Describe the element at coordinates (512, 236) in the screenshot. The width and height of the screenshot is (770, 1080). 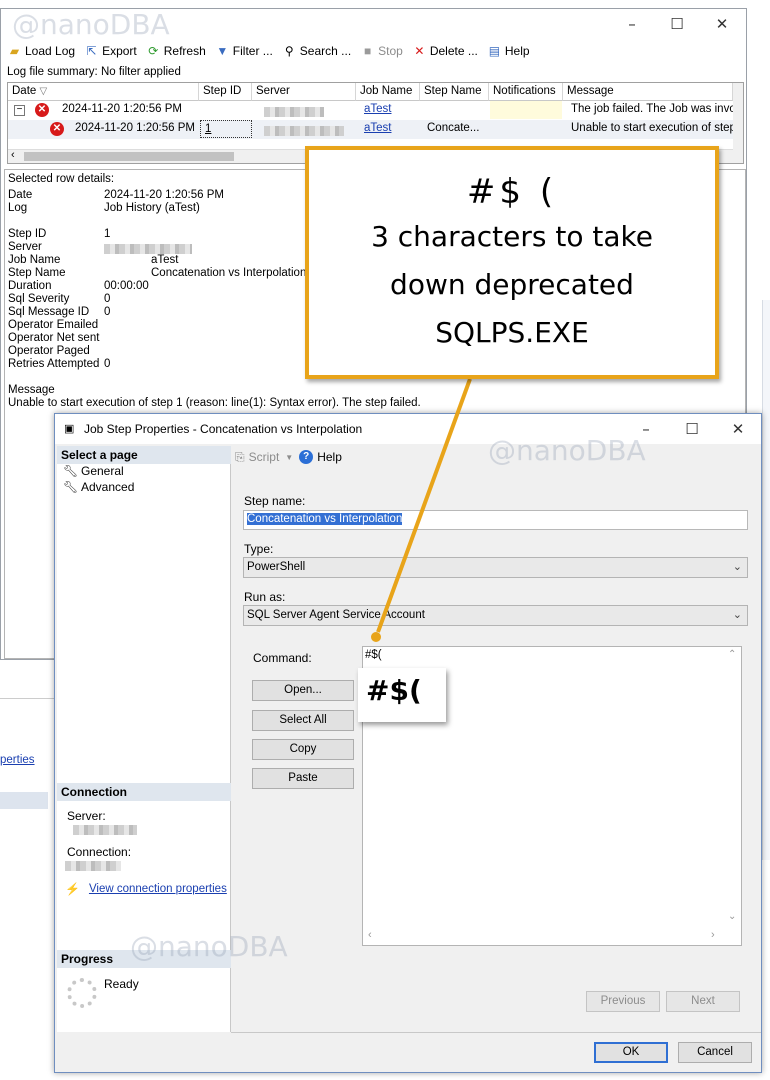
I see `callout-text-line: 3 characters to take` at that location.